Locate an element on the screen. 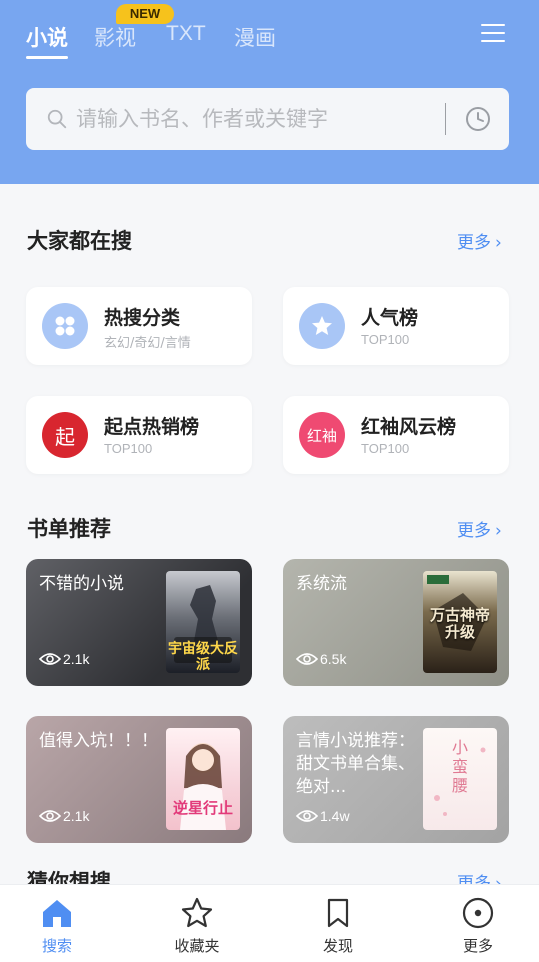 Image resolution: width=539 pixels, height=962 pixels. bottom-nav: 搜索 收藏夹 发现 更多 is located at coordinates (269, 923).